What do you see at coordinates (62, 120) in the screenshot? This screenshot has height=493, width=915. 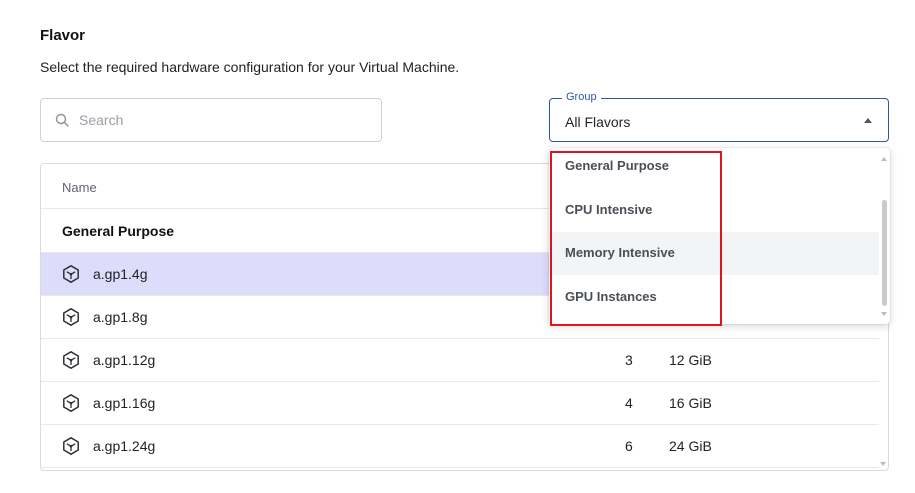 I see `search-icon` at bounding box center [62, 120].